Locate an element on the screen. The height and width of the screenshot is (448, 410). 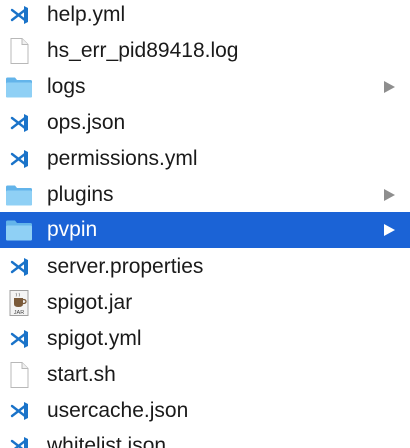
list-item: logs is located at coordinates (205, 87).